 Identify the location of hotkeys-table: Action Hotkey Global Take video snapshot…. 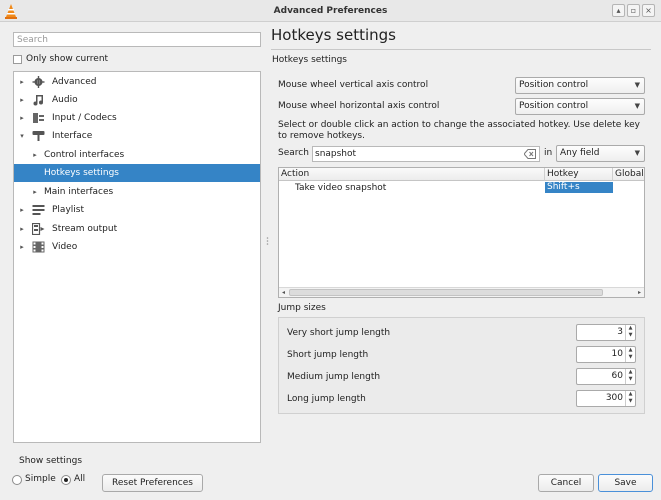
(461, 232).